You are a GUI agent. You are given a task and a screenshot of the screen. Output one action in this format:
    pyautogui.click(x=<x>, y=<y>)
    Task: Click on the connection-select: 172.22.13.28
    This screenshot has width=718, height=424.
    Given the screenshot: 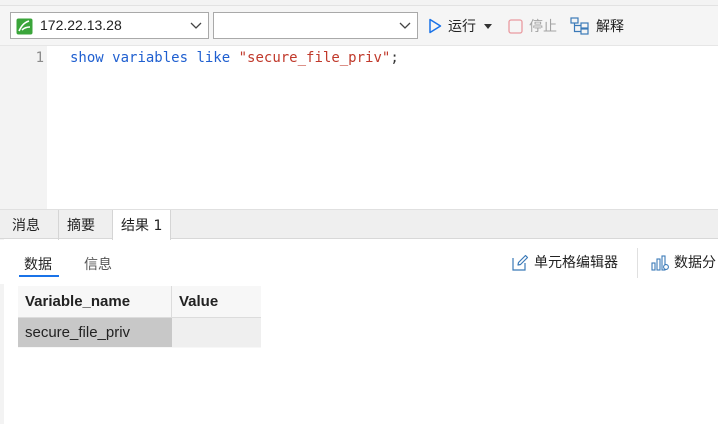 What is the action you would take?
    pyautogui.click(x=109, y=25)
    